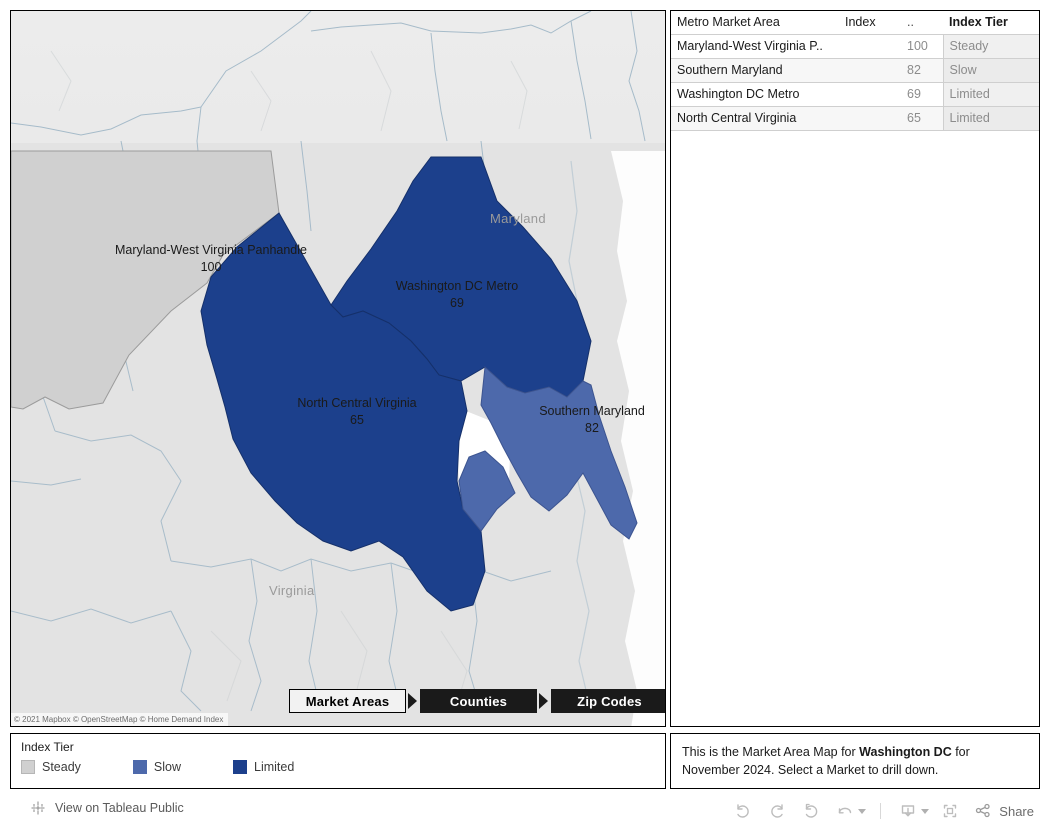  Describe the element at coordinates (525, 811) in the screenshot. I see `bottom-toolbar: View on Tableau Public Share` at that location.